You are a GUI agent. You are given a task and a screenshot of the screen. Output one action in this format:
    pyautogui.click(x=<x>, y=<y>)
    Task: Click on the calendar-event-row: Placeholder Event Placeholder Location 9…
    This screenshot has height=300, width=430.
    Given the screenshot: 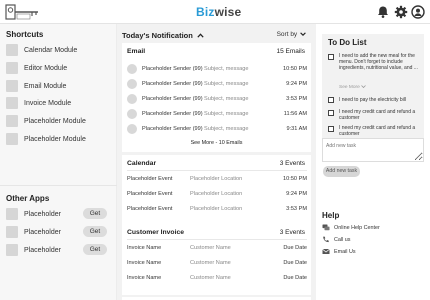 What is the action you would take?
    pyautogui.click(x=217, y=195)
    